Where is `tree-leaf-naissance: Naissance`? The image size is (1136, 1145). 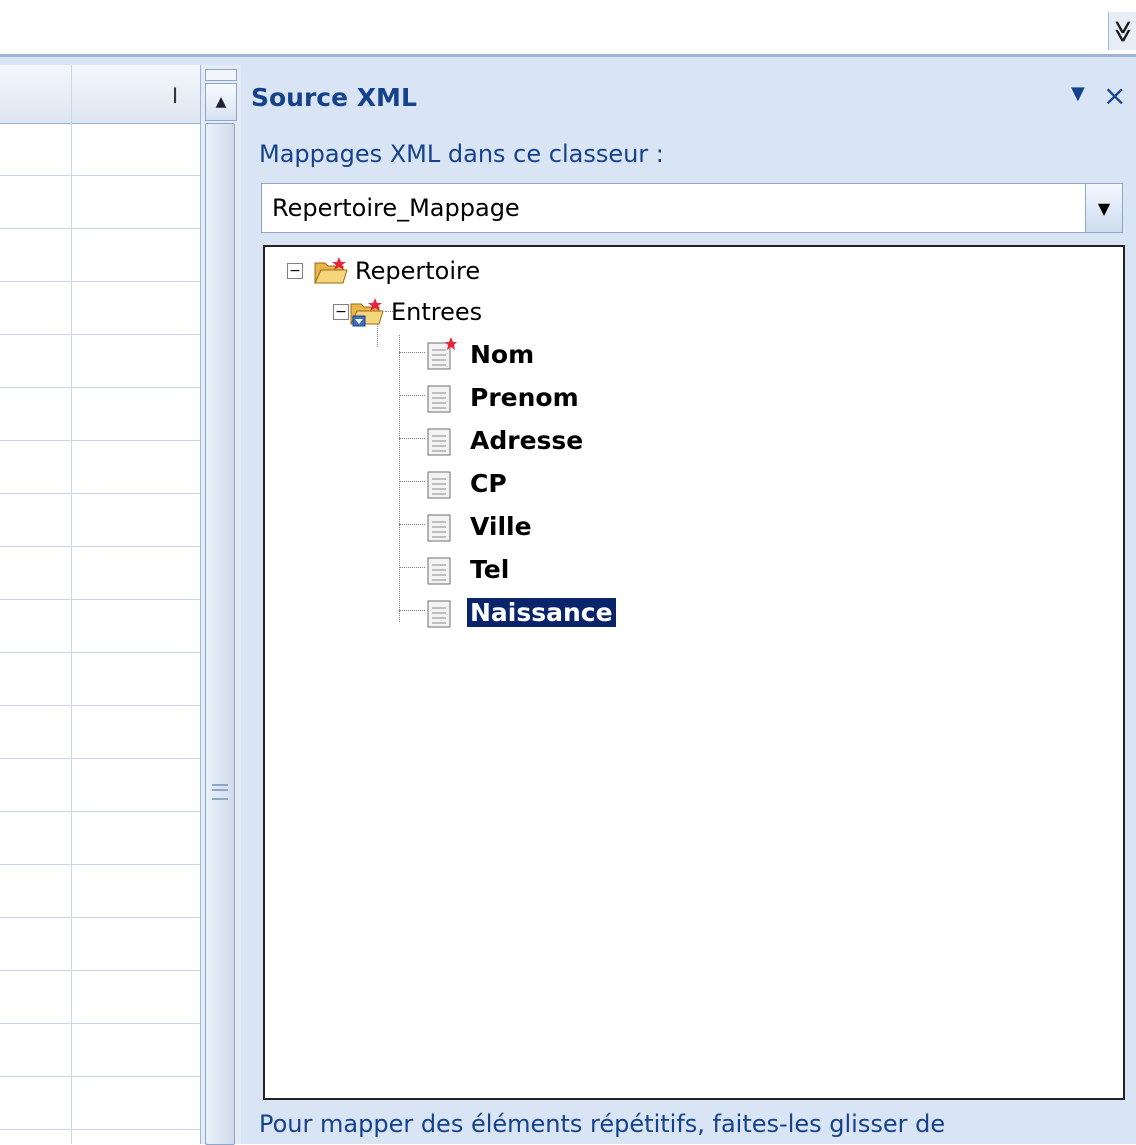 tree-leaf-naissance: Naissance is located at coordinates (520, 612).